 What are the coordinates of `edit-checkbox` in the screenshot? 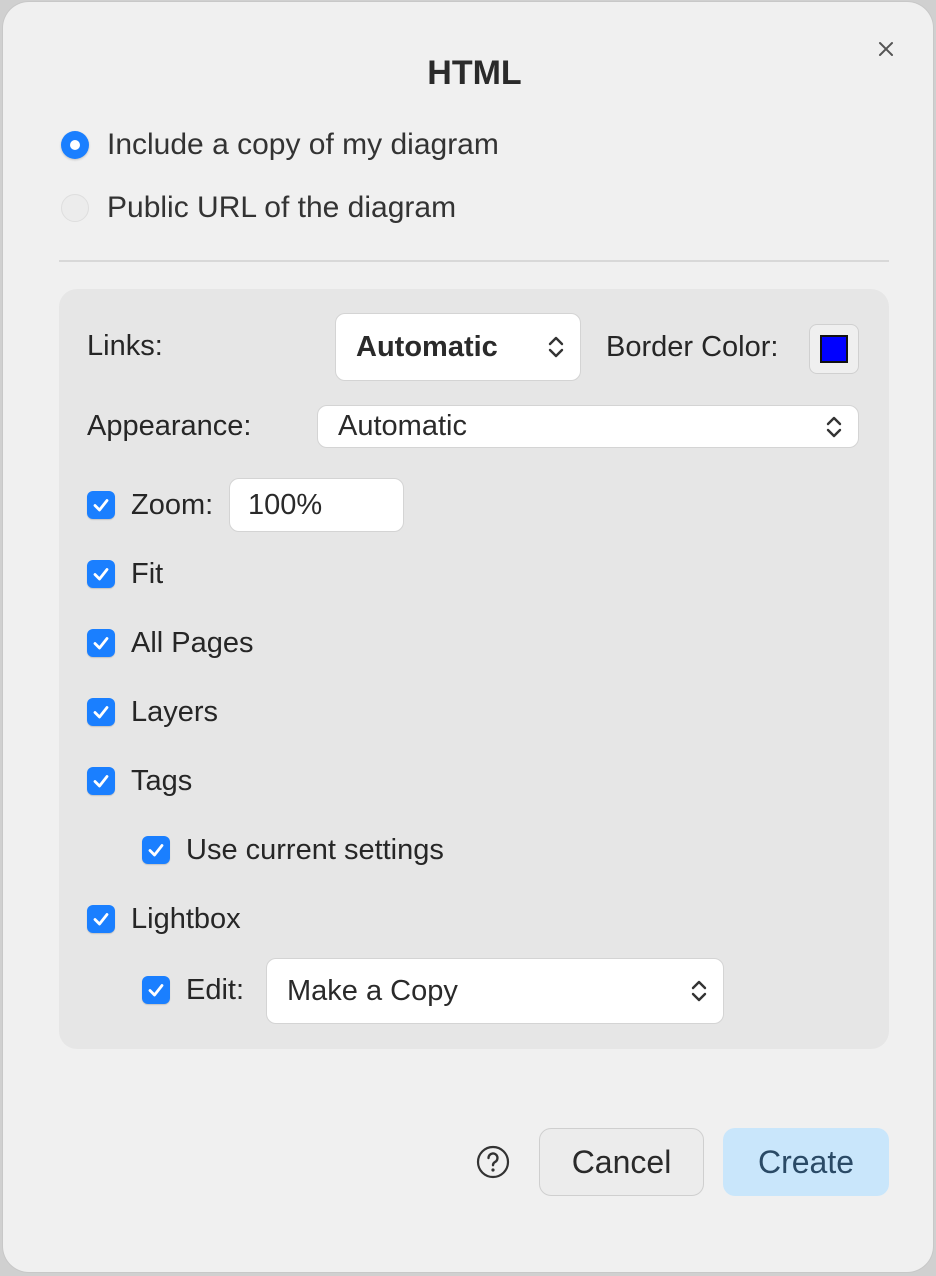 It's located at (156, 990).